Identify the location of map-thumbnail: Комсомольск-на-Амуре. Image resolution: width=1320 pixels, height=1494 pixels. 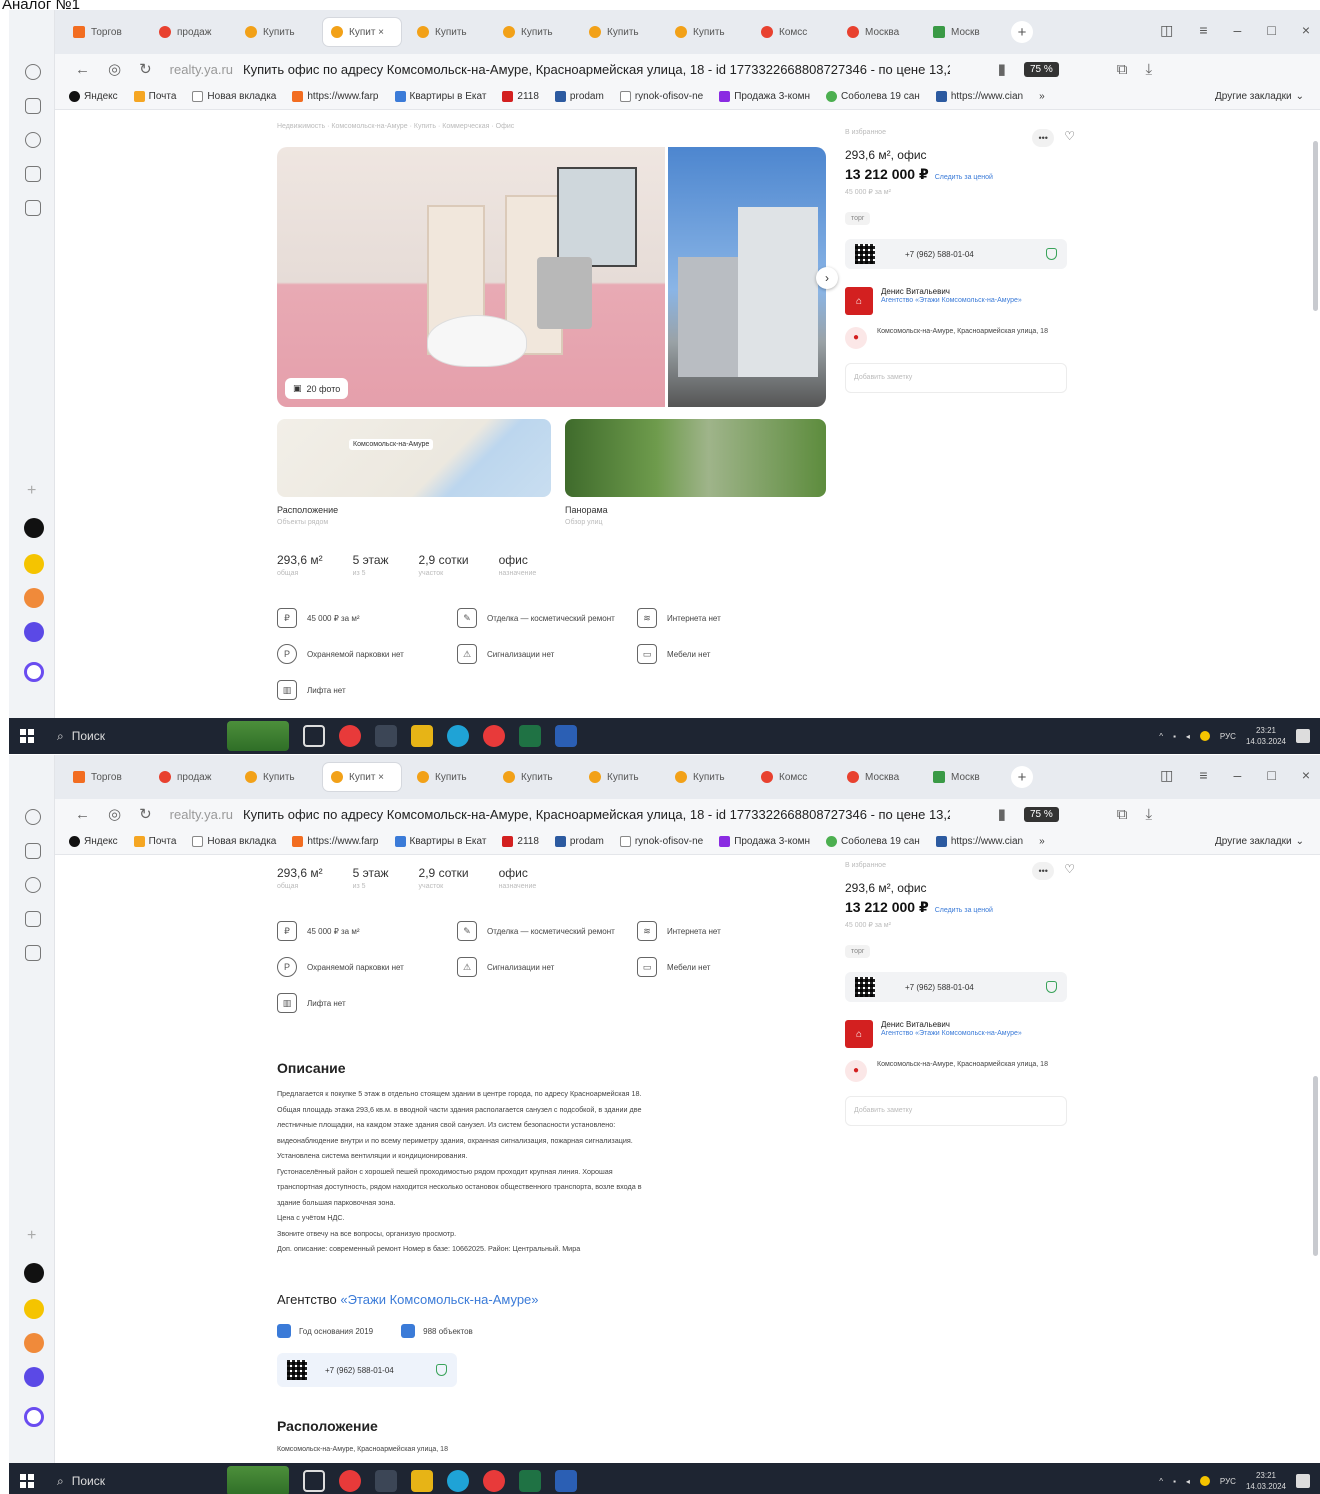
(414, 458).